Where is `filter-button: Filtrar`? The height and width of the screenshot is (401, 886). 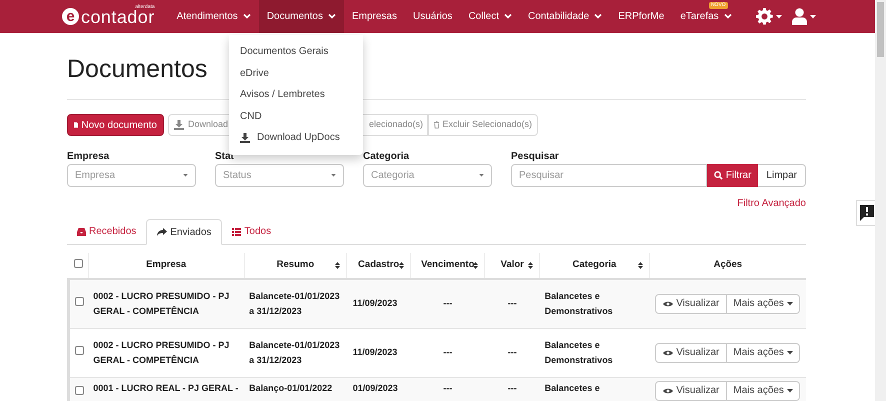 filter-button: Filtrar is located at coordinates (732, 175).